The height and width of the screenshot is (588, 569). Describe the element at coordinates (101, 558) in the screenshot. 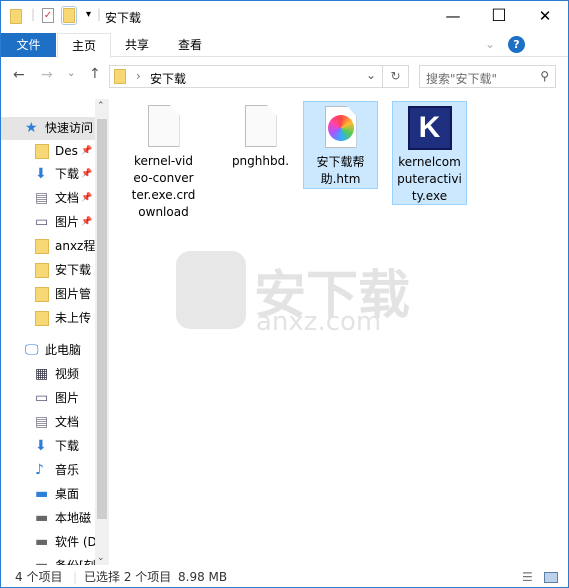

I see `scroll-down-icon: ⌄` at that location.